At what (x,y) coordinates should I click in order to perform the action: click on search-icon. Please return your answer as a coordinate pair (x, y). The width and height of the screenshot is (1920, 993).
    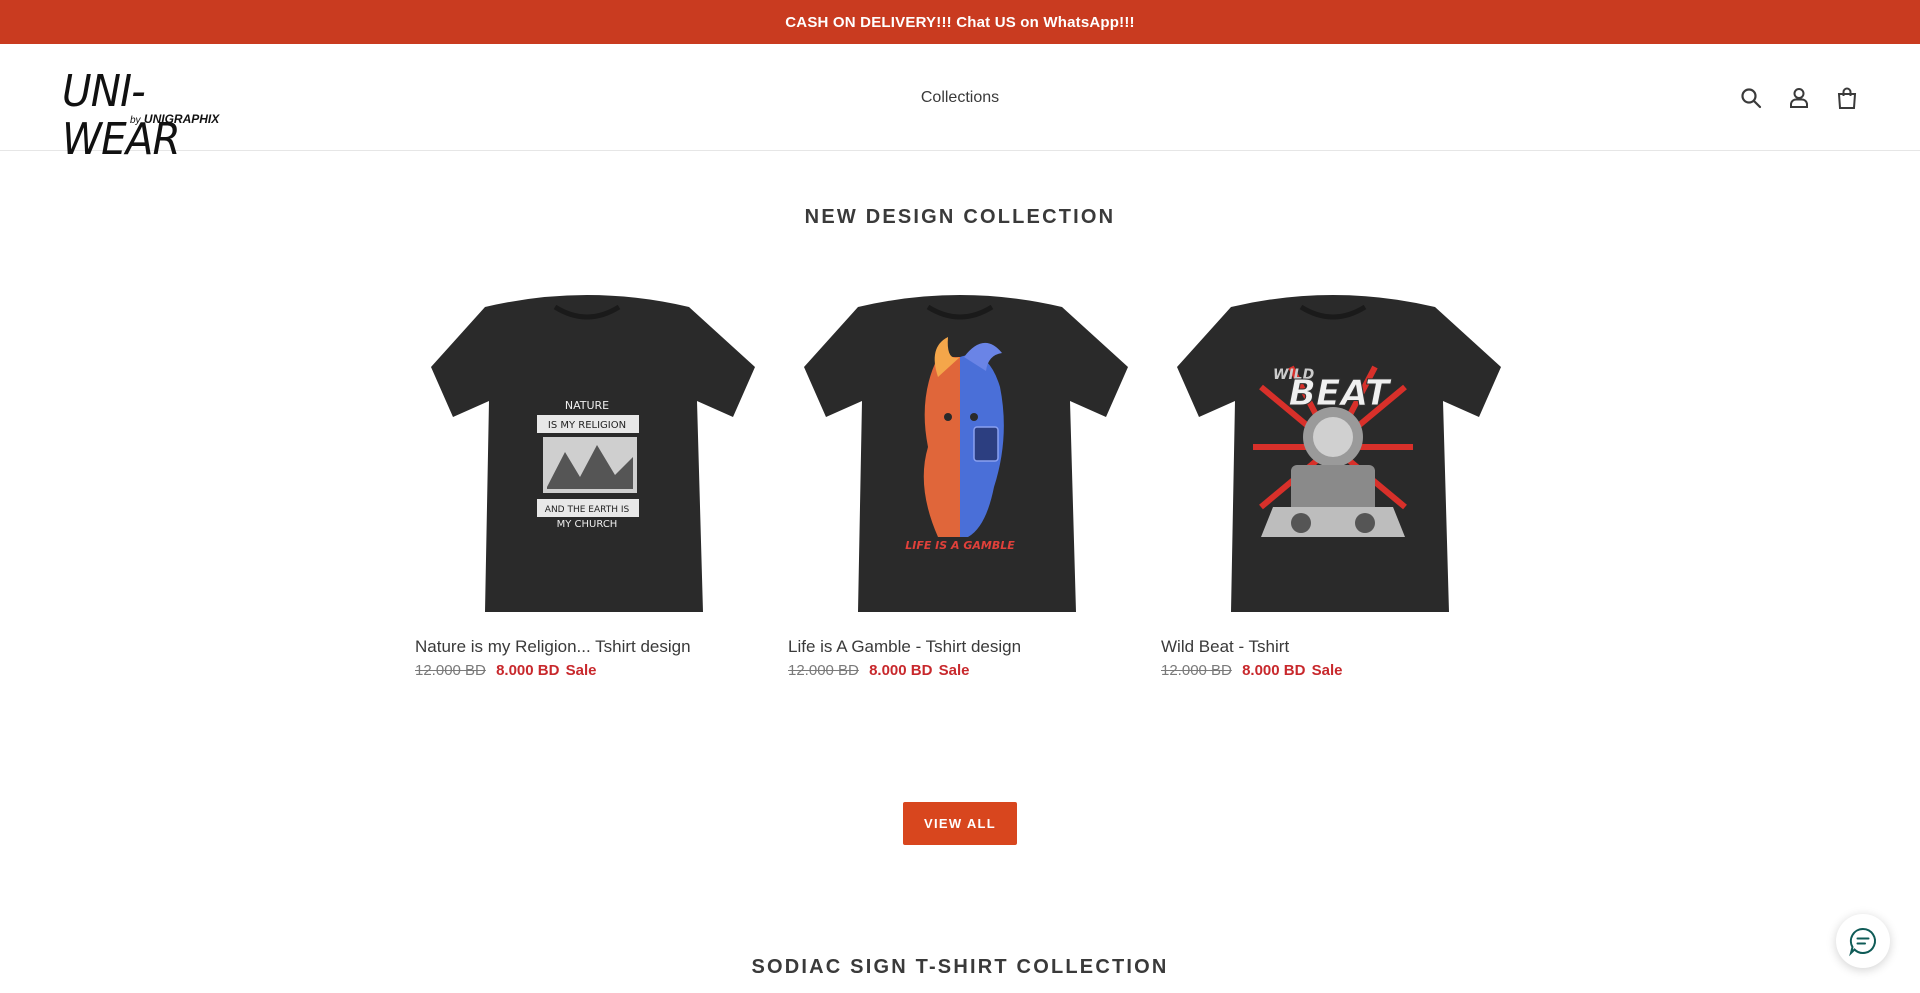
    Looking at the image, I should click on (1751, 98).